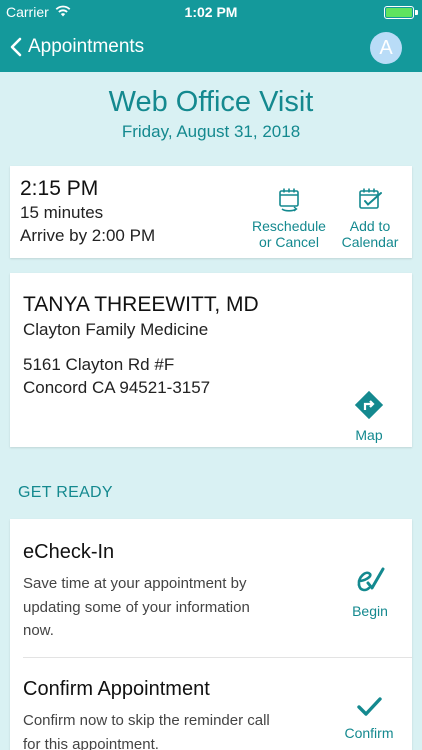  What do you see at coordinates (369, 405) in the screenshot?
I see `directions-icon` at bounding box center [369, 405].